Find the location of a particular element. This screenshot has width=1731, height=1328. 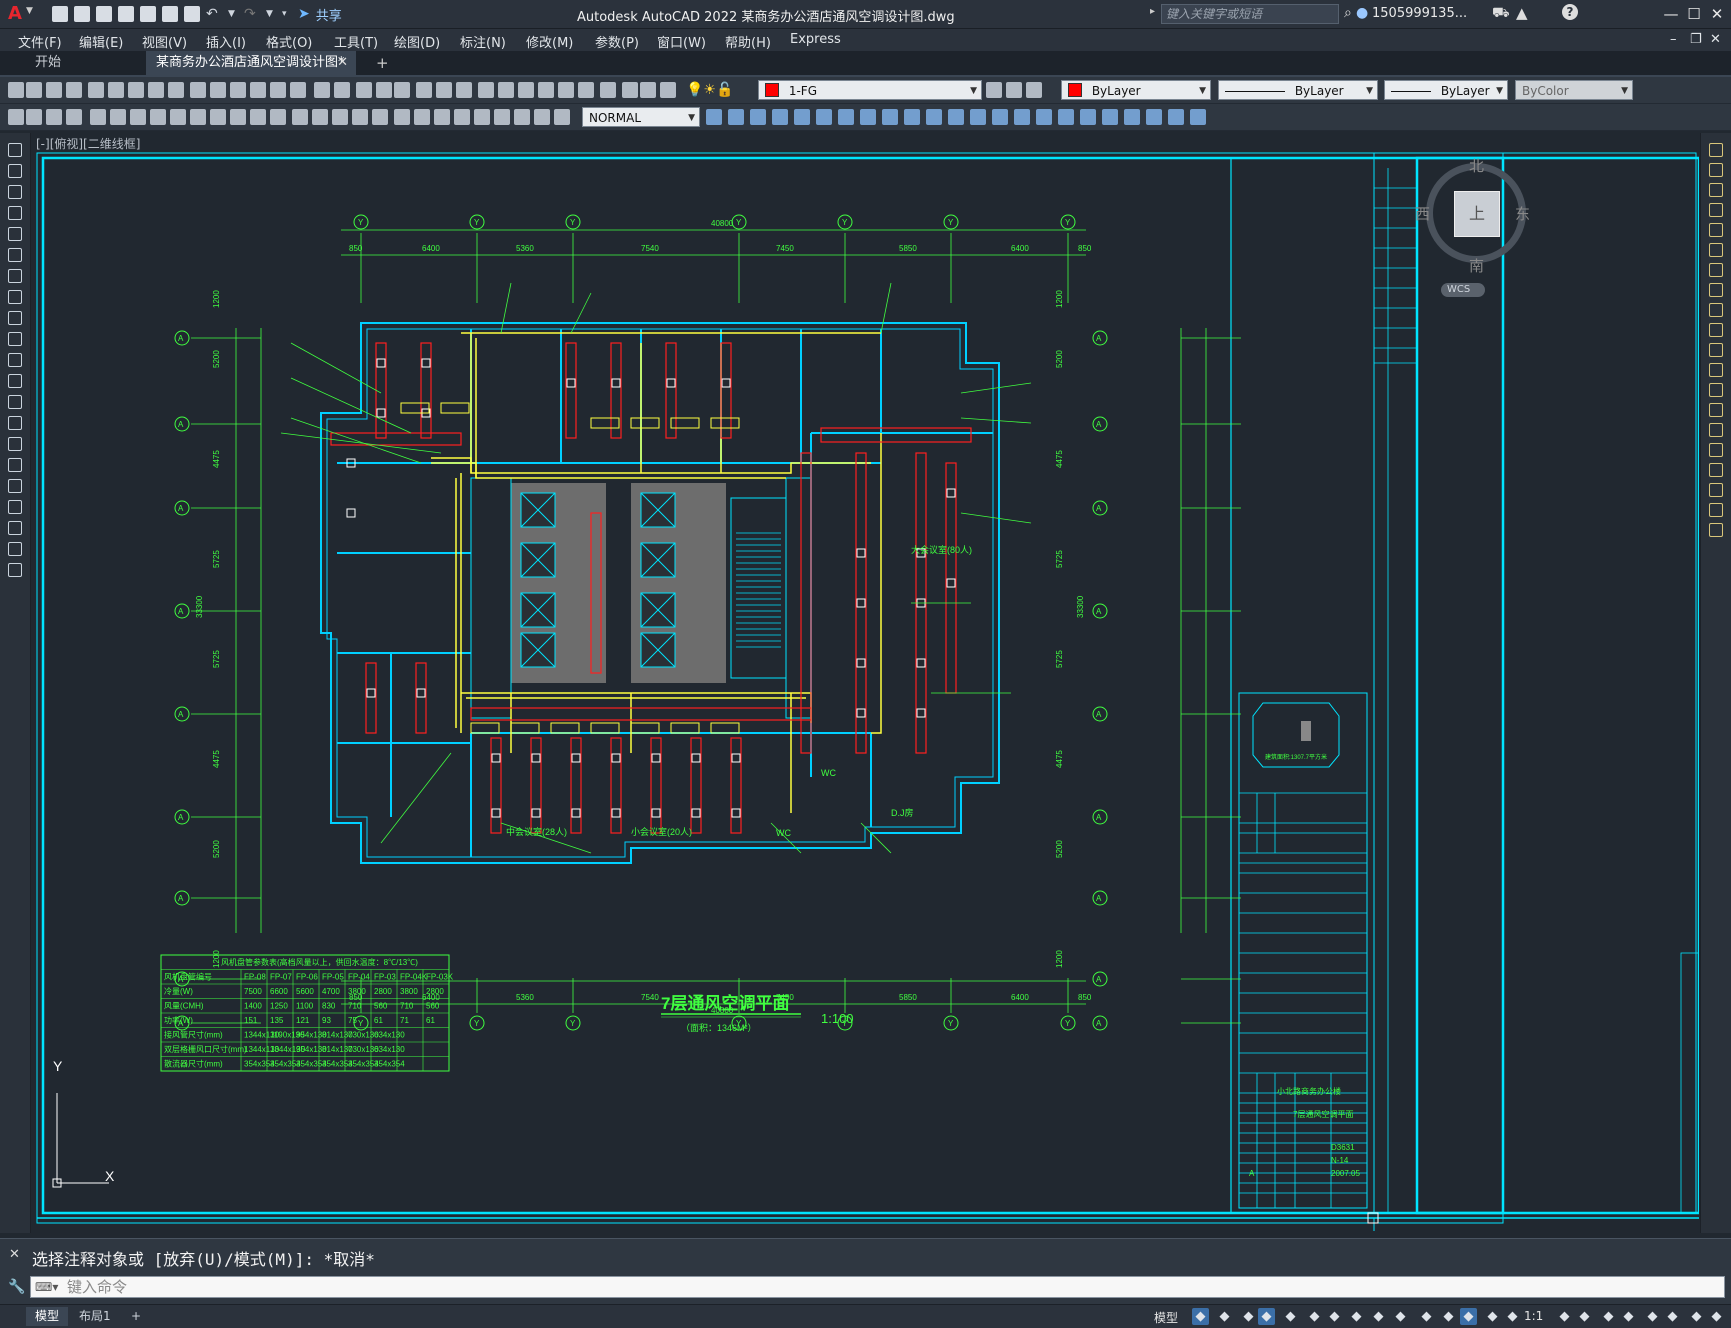

restore-icon: ☐ is located at coordinates (1694, 14).